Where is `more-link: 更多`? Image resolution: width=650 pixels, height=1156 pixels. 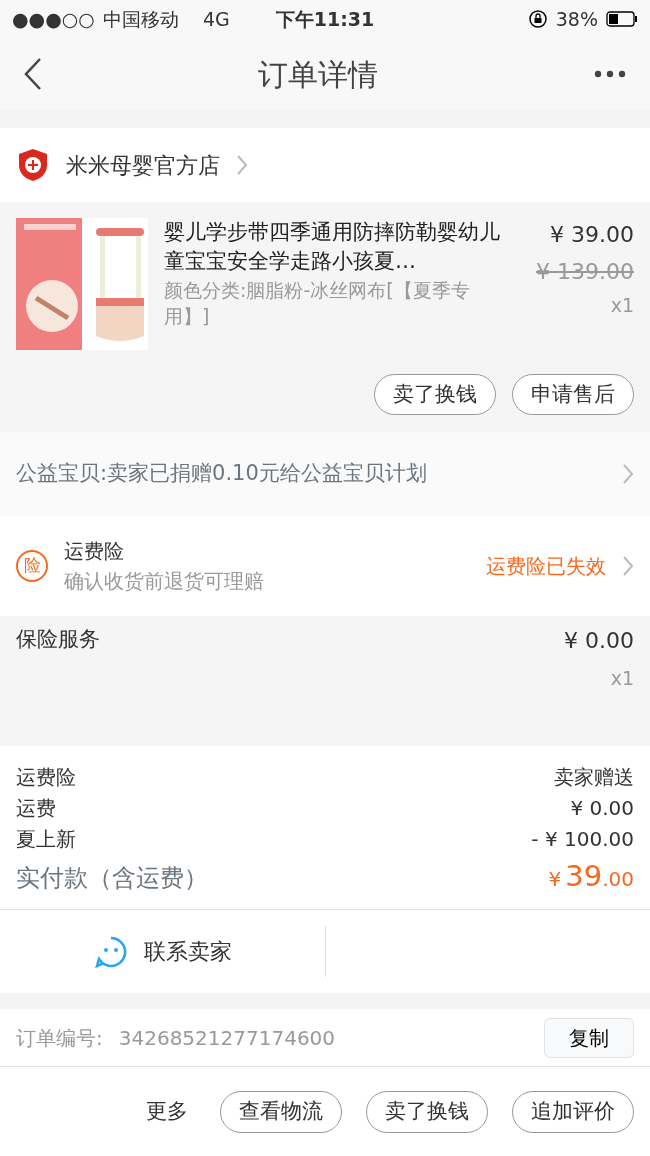 more-link: 更多 is located at coordinates (167, 1112).